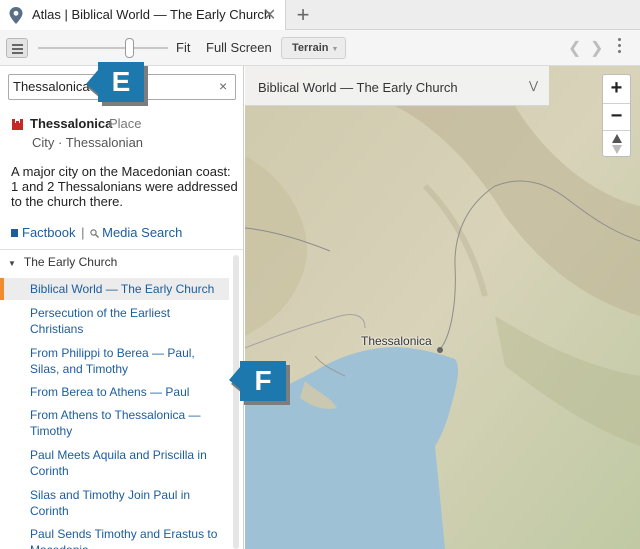  Describe the element at coordinates (183, 47) in the screenshot. I see `fit-button: Fit` at that location.